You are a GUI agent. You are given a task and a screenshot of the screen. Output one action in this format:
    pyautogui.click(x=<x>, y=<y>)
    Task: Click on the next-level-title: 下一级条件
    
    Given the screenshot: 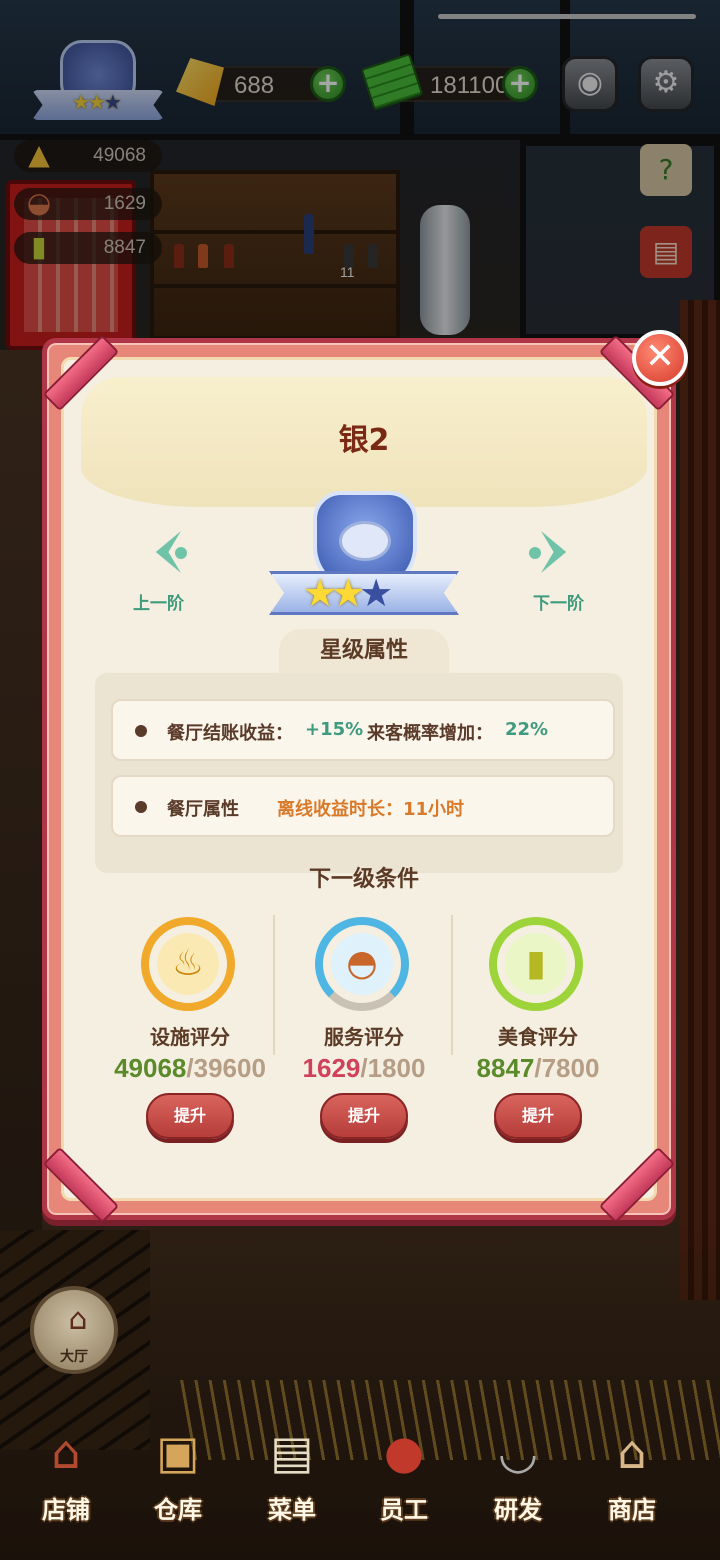 What is the action you would take?
    pyautogui.click(x=363, y=879)
    